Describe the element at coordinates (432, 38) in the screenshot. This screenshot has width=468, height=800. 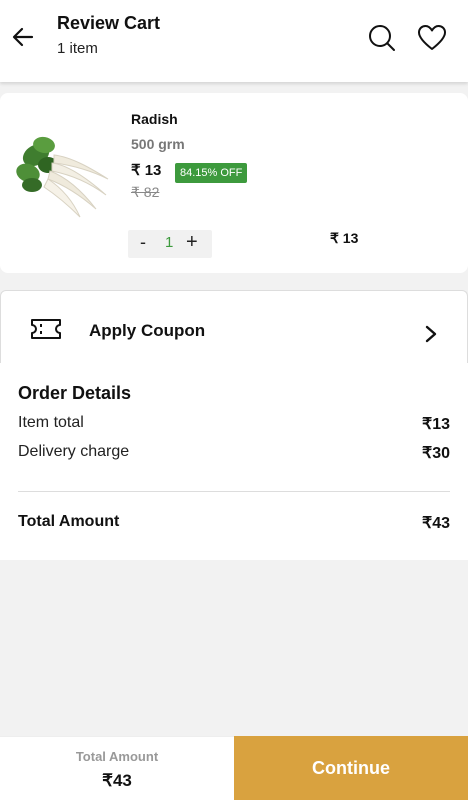
I see `heart-icon` at that location.